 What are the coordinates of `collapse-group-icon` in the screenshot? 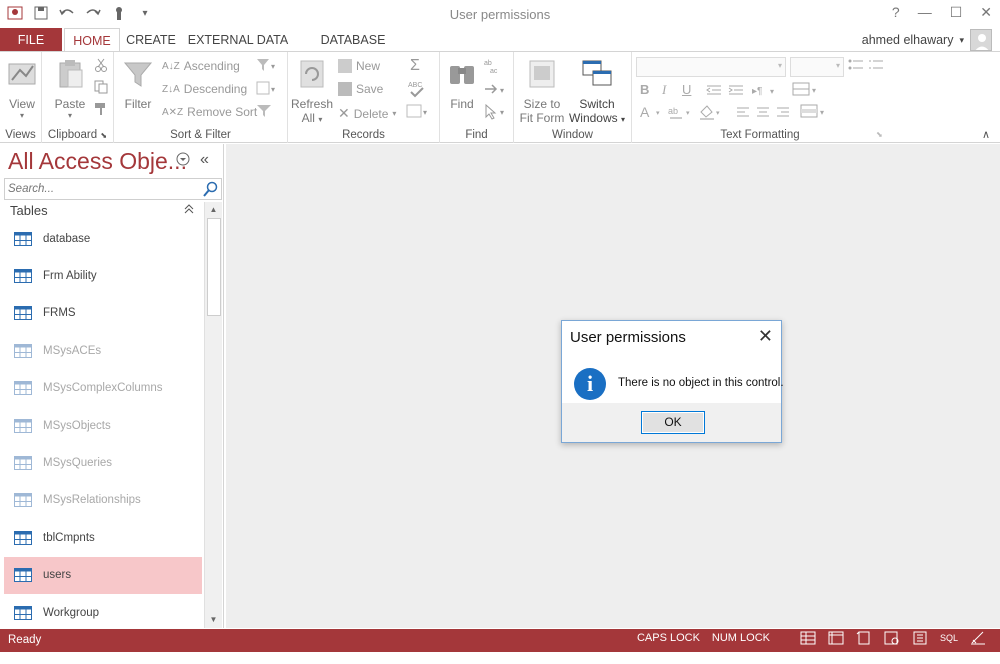 It's located at (189, 210).